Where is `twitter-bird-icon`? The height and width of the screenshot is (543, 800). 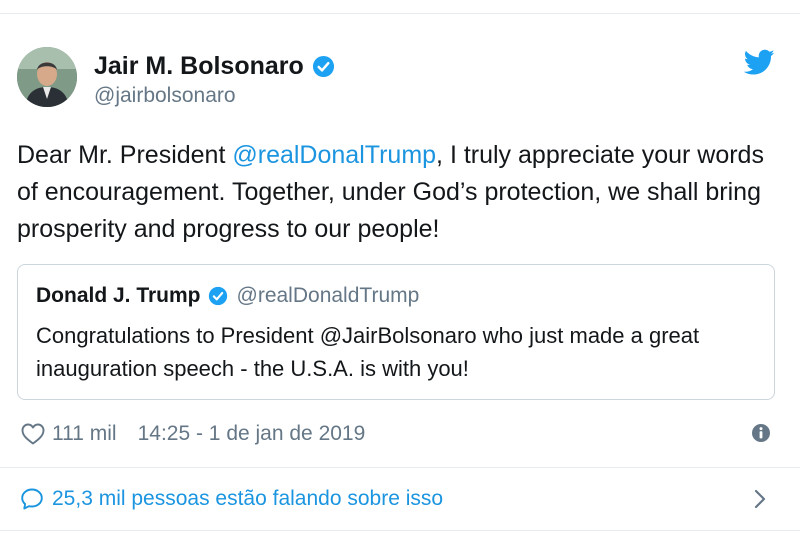
twitter-bird-icon is located at coordinates (759, 62).